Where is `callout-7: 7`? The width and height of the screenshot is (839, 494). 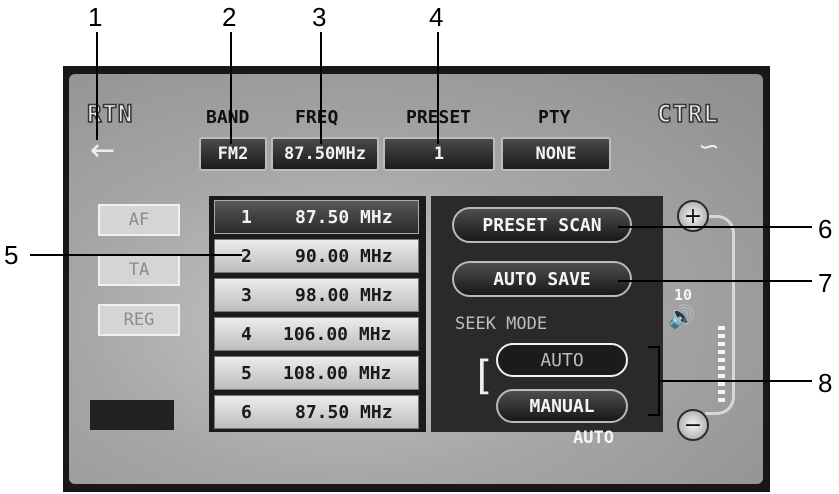 callout-7: 7 is located at coordinates (825, 283).